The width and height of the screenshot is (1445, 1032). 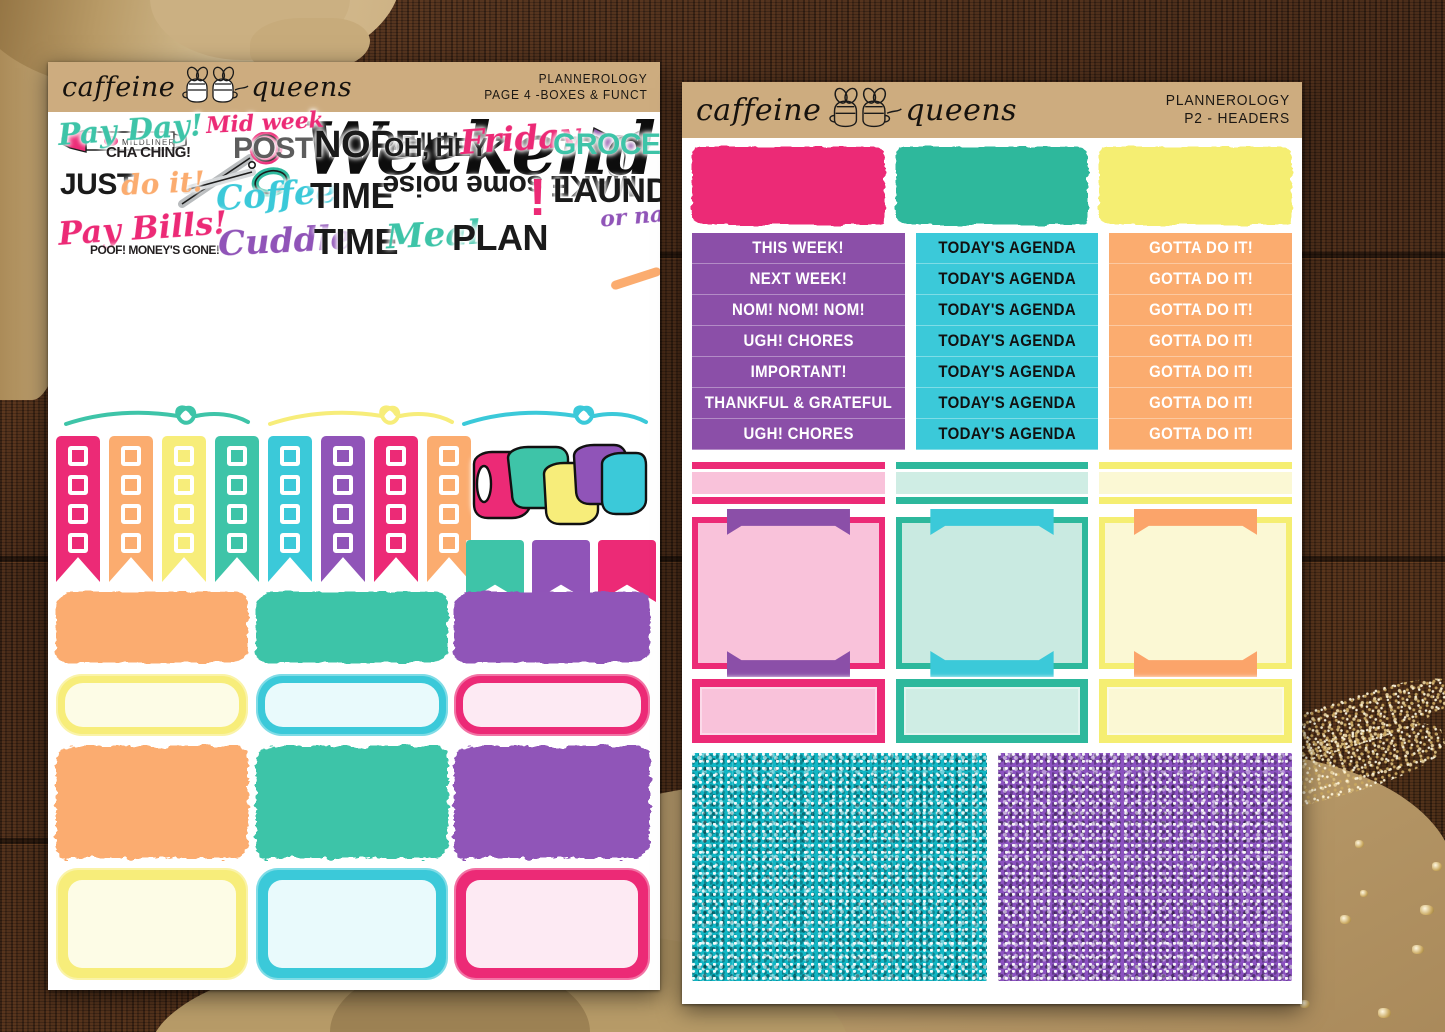 What do you see at coordinates (798, 372) in the screenshot?
I see `header-label-sticker: IMPORTANT!` at bounding box center [798, 372].